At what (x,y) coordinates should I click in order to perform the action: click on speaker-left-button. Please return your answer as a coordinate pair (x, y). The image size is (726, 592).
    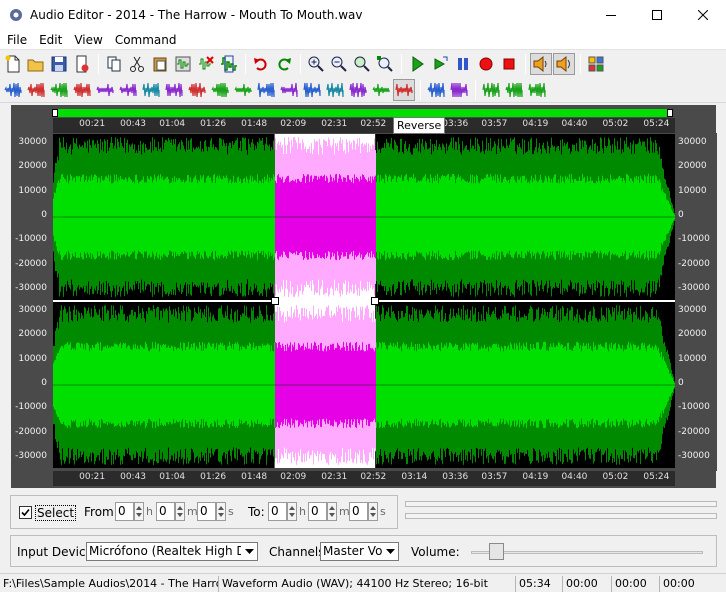
    Looking at the image, I should click on (541, 64).